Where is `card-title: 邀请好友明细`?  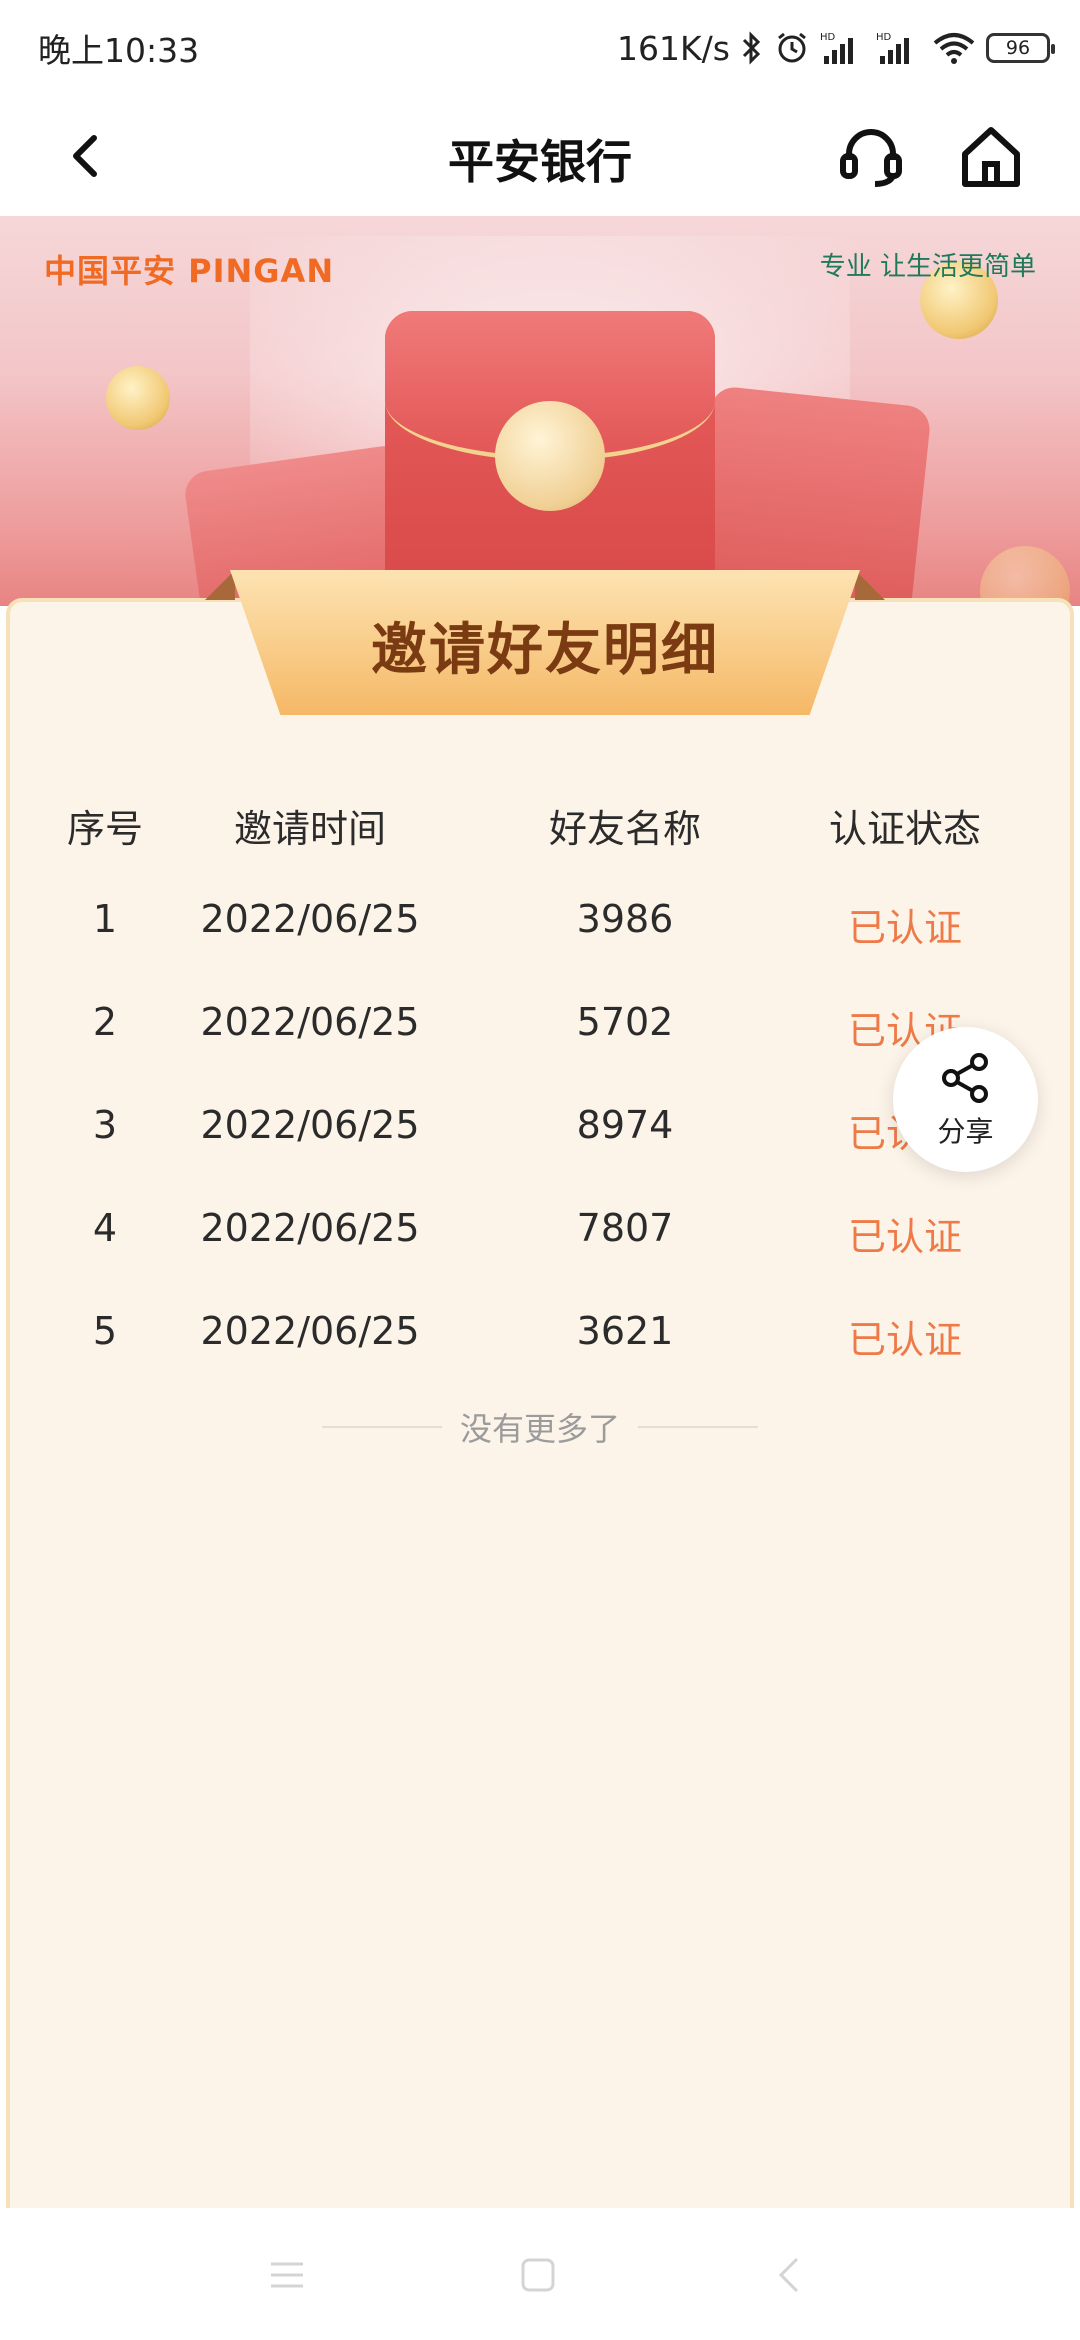 card-title: 邀请好友明细 is located at coordinates (545, 650).